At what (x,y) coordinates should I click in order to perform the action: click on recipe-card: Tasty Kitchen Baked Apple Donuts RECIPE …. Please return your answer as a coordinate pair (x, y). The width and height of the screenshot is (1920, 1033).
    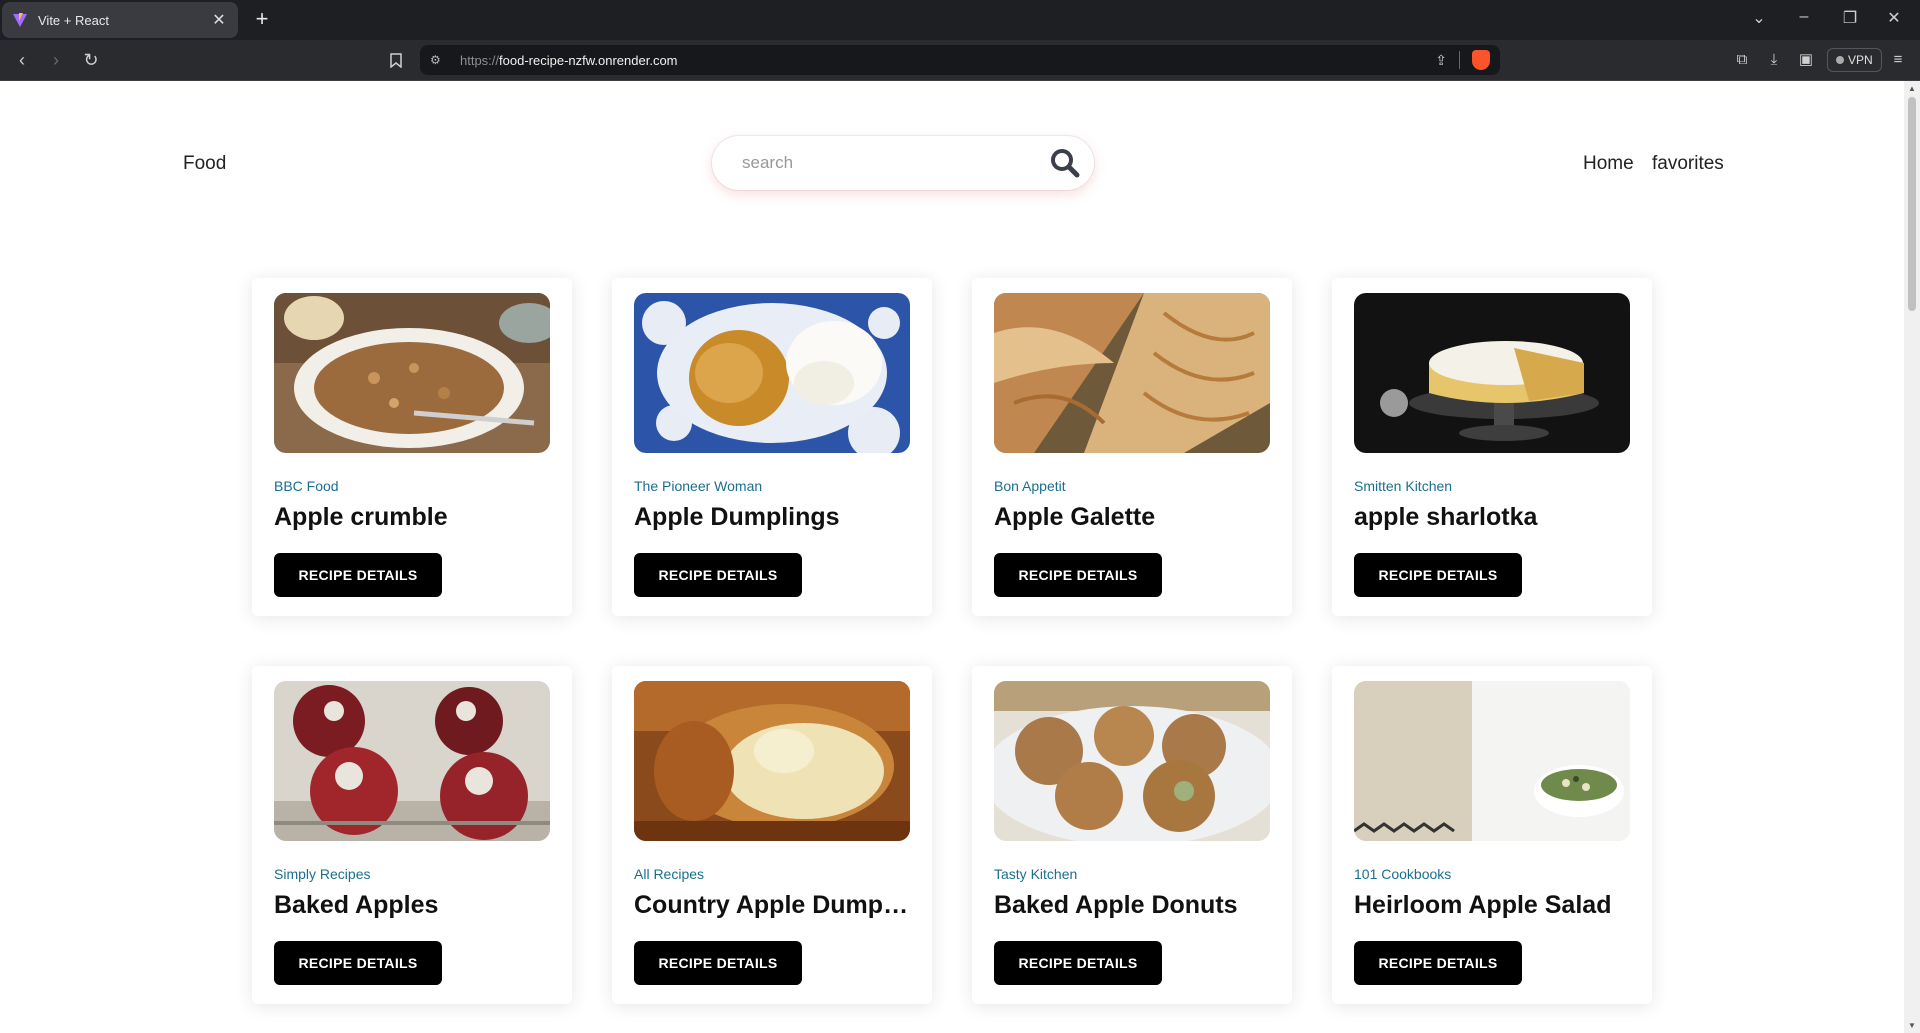
    Looking at the image, I should click on (1132, 835).